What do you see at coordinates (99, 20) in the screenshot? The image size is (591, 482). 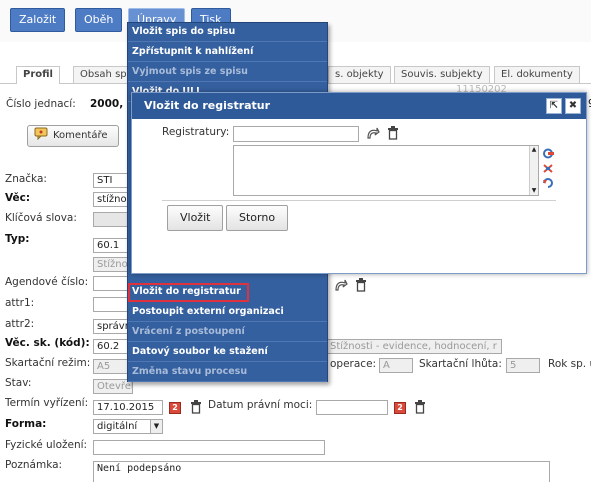 I see `obeh-button: Oběh` at bounding box center [99, 20].